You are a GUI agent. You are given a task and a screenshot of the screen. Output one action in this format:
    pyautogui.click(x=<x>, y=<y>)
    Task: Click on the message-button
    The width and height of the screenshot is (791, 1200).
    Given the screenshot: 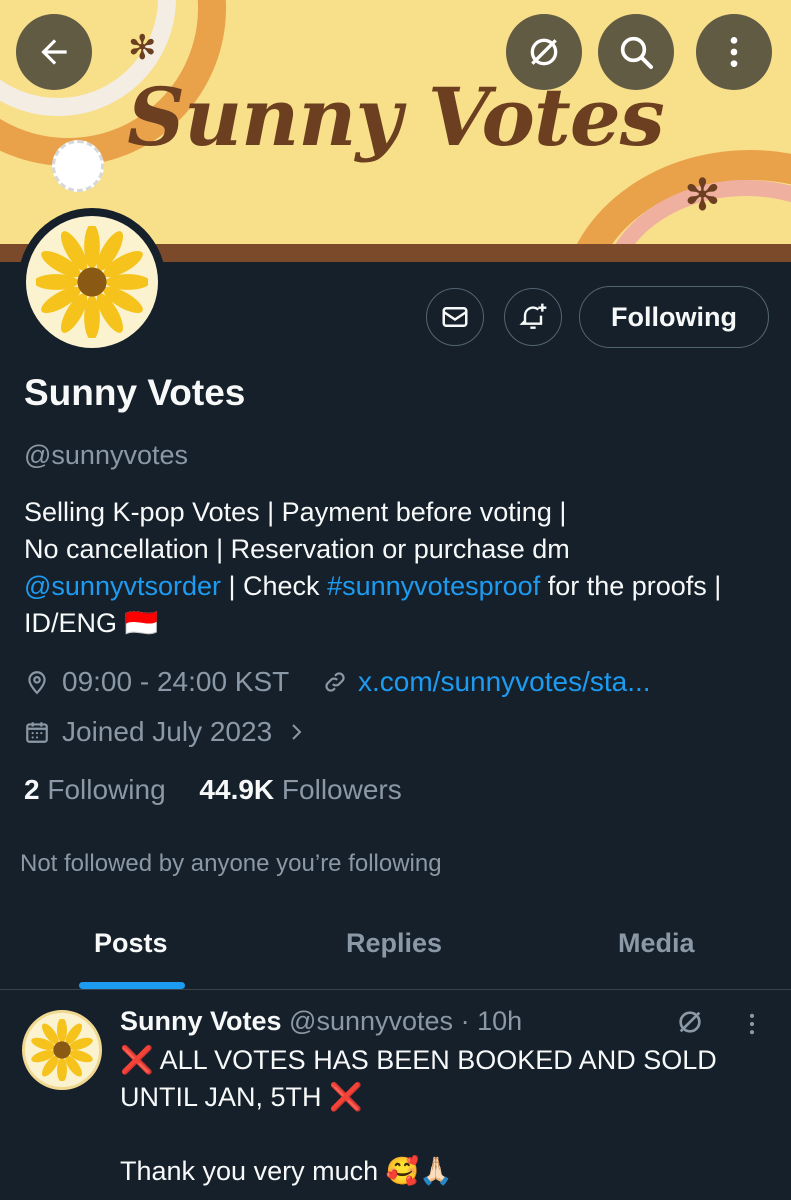 What is the action you would take?
    pyautogui.click(x=455, y=317)
    